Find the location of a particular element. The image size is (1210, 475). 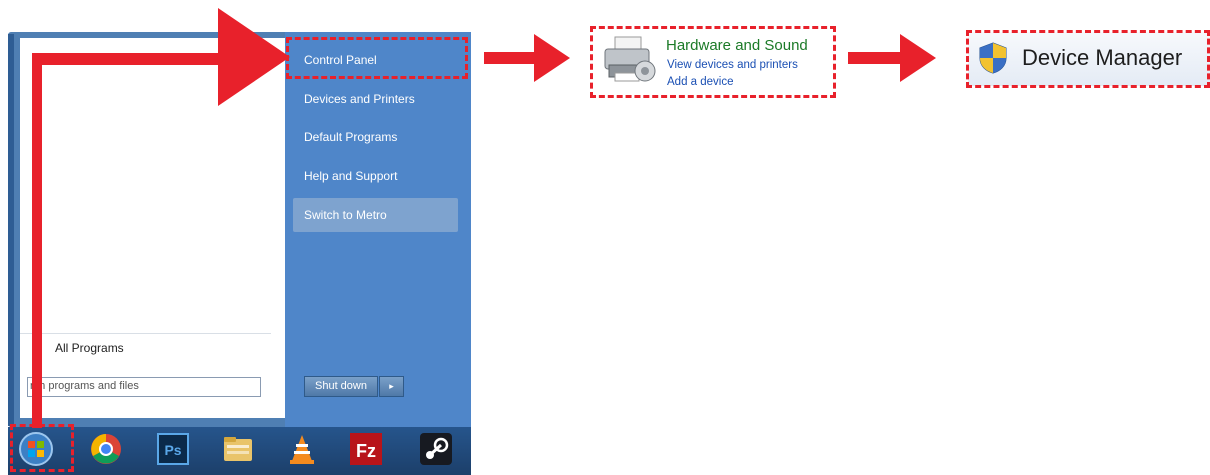

annotation-arrow-to-hardware is located at coordinates (527, 58).